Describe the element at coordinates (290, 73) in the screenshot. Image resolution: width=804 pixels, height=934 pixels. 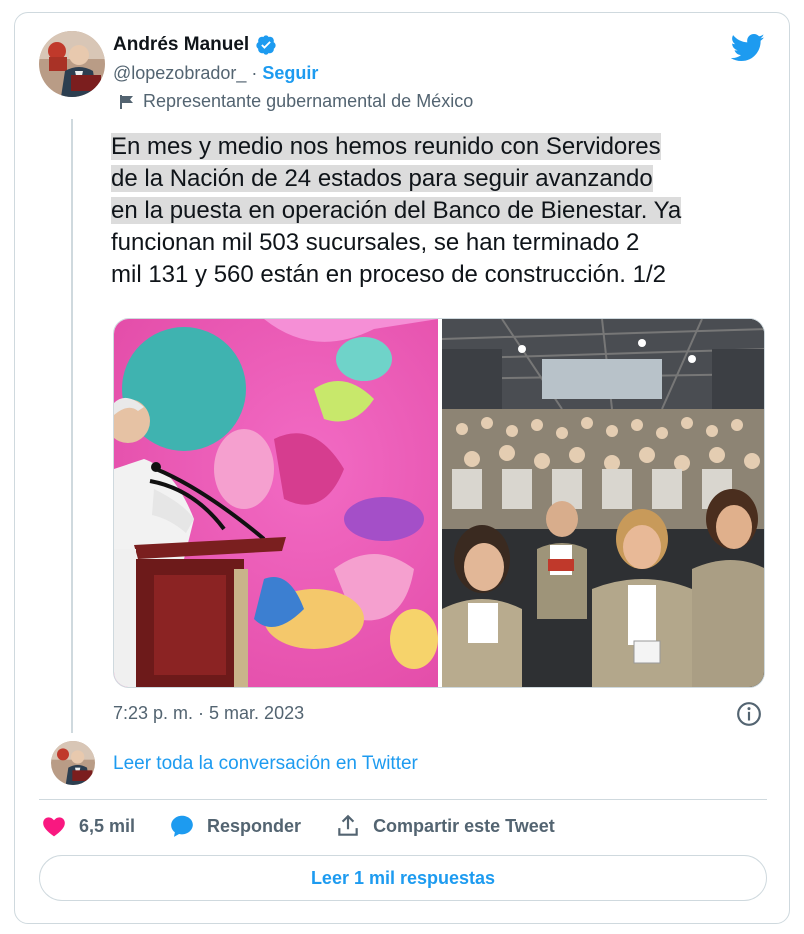
I see `follow-button: Seguir` at that location.